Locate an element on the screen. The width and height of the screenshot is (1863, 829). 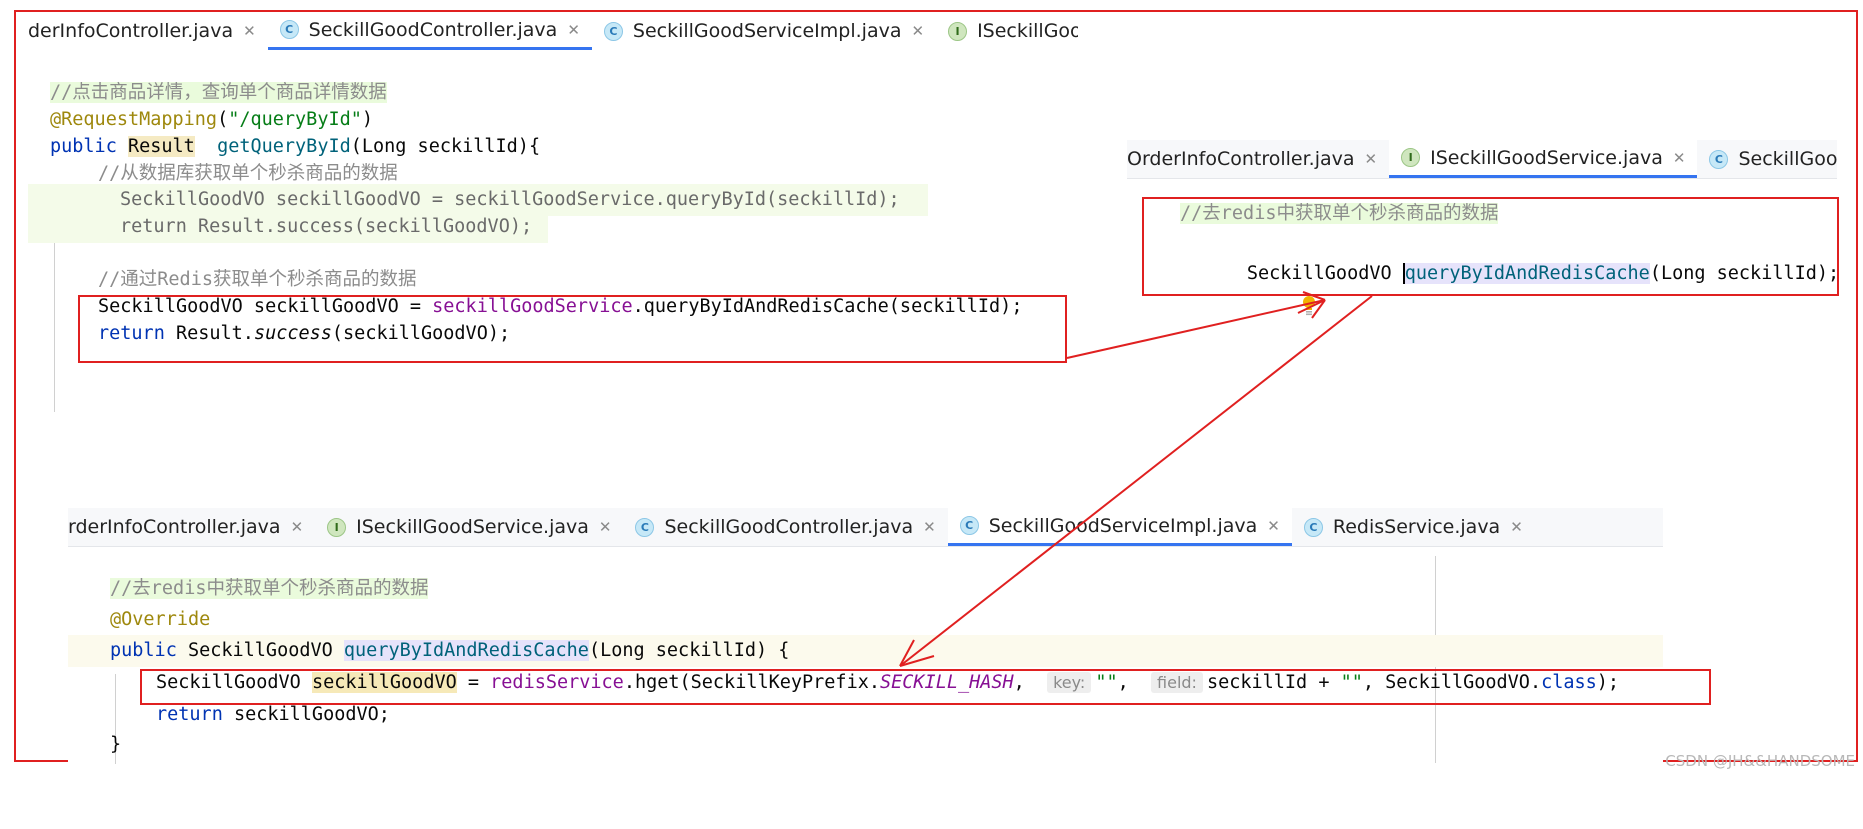
tab-label: RedisService.java is located at coordinates (1416, 527).